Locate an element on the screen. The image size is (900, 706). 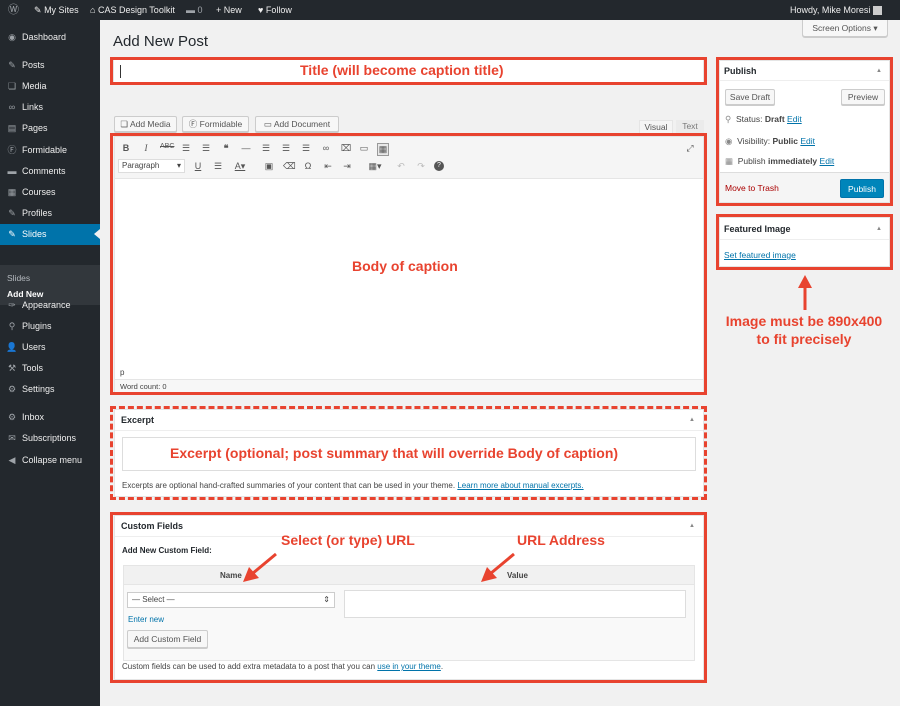
screen-options-button: Screen Options ▾ is located at coordinates (845, 28).